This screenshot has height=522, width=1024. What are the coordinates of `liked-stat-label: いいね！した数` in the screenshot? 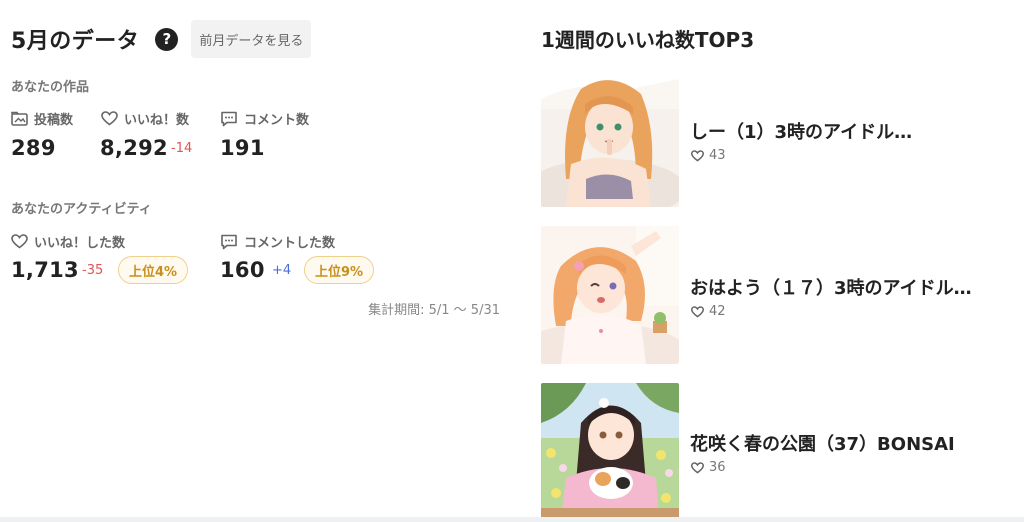 It's located at (68, 241).